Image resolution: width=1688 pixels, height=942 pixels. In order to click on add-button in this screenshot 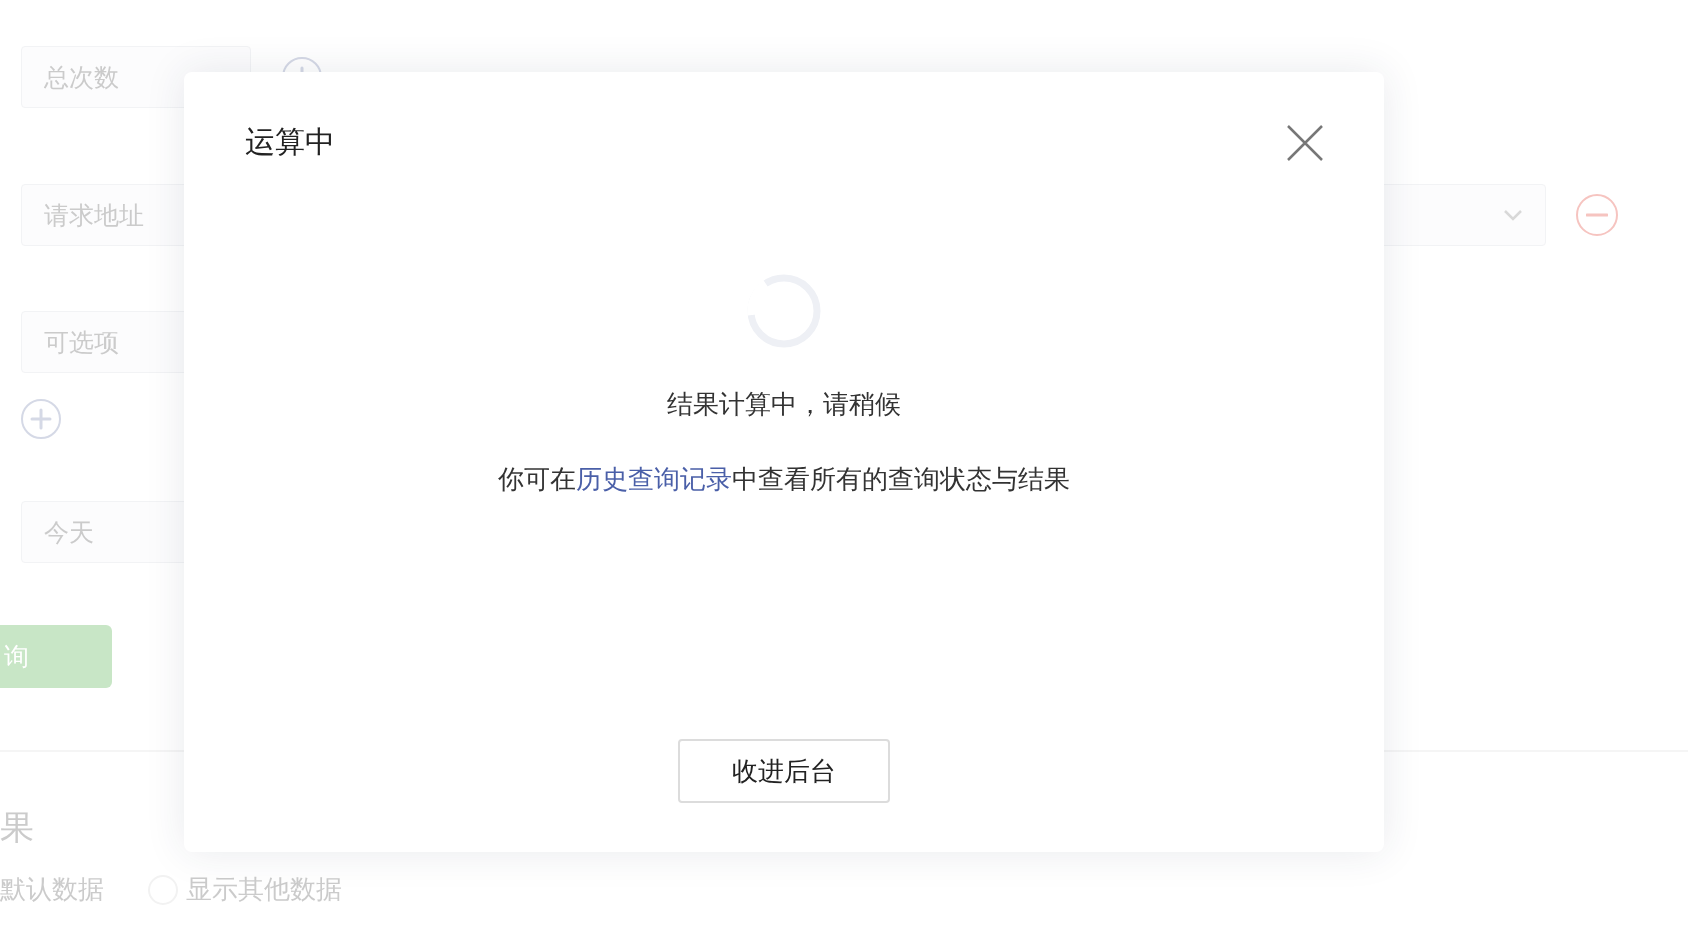, I will do `click(41, 419)`.